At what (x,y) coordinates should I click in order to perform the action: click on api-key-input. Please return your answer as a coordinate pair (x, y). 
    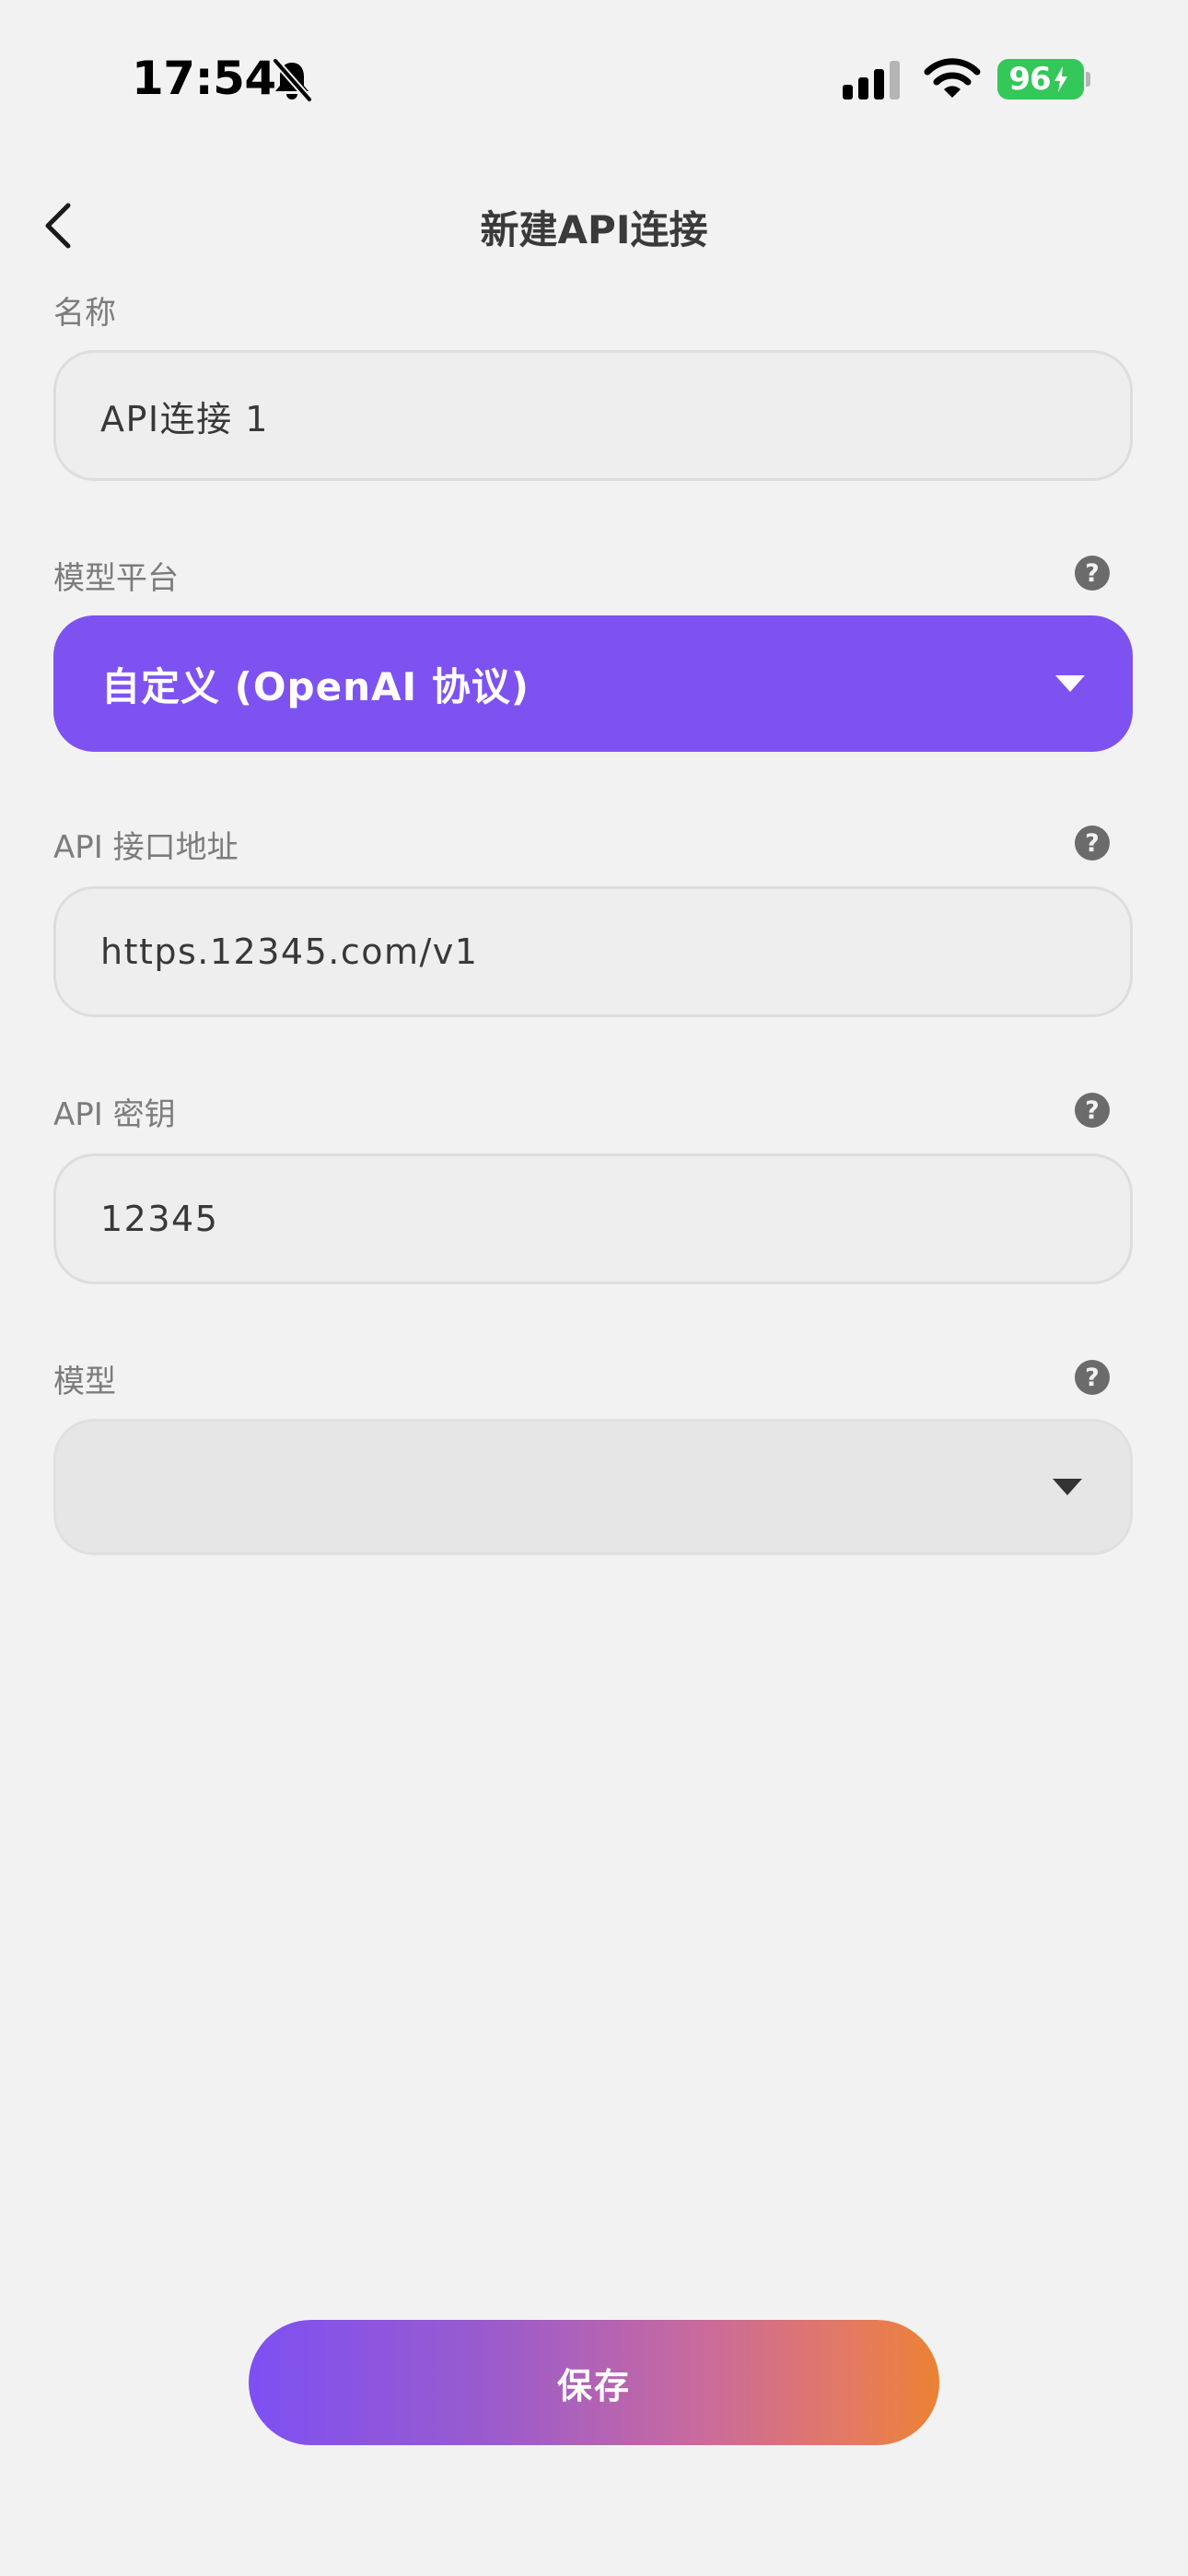
    Looking at the image, I should click on (593, 1218).